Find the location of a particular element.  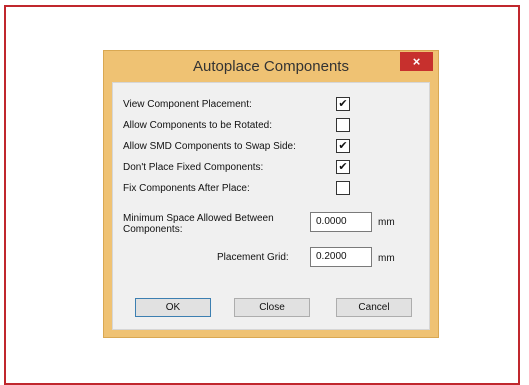

ok-button: OK is located at coordinates (173, 307).